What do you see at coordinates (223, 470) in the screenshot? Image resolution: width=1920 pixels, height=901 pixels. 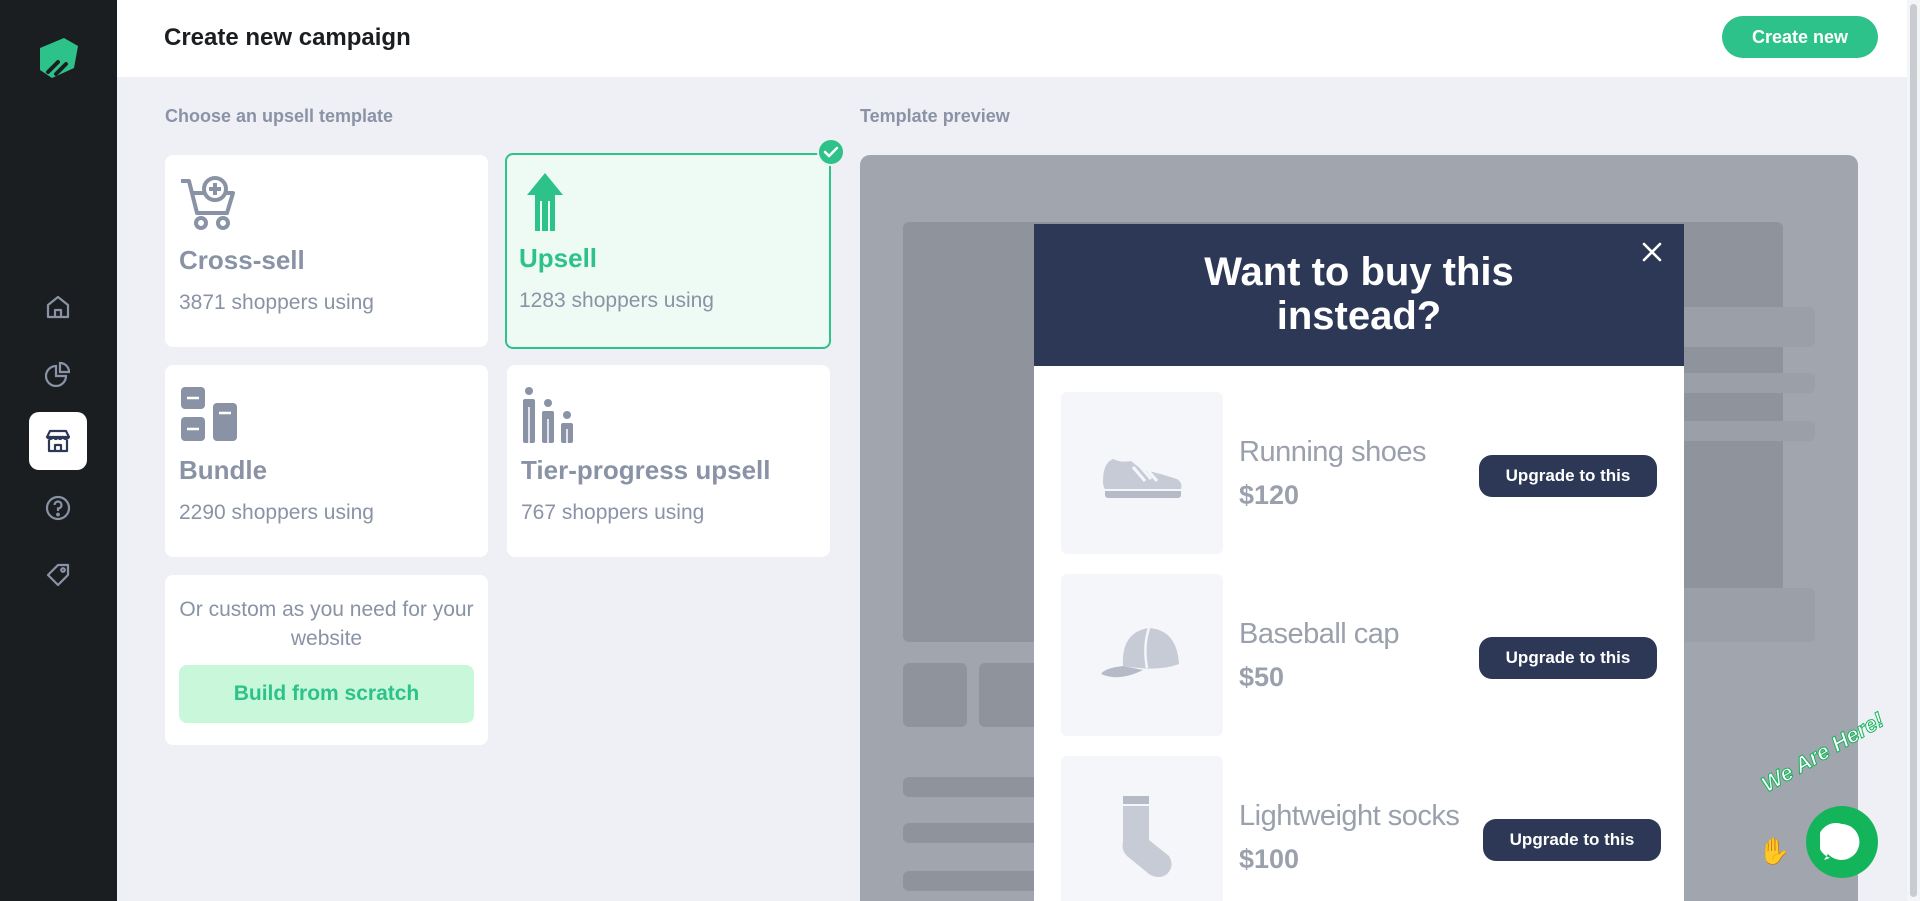 I see `card-title: Bundle` at bounding box center [223, 470].